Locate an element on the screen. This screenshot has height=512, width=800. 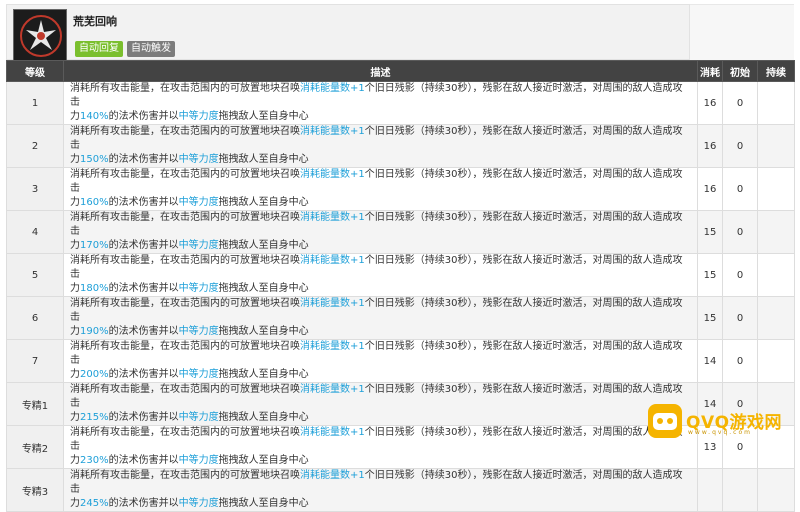
cost-cell: 14 is located at coordinates (710, 361).